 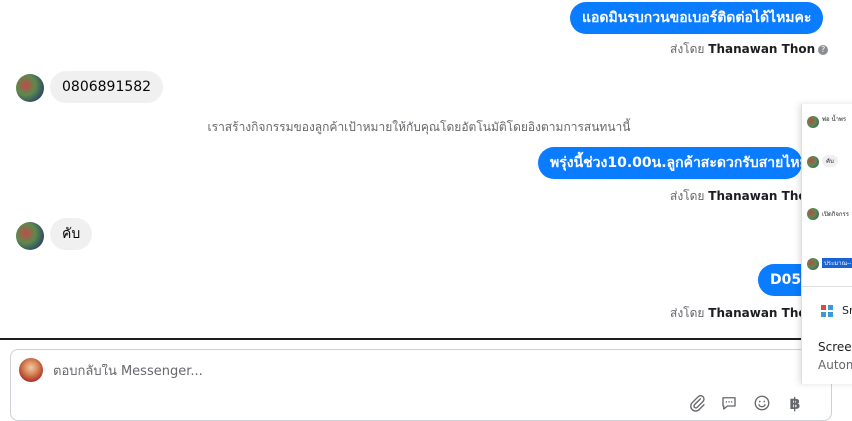 I want to click on list-item-label: คับ, so click(x=830, y=161).